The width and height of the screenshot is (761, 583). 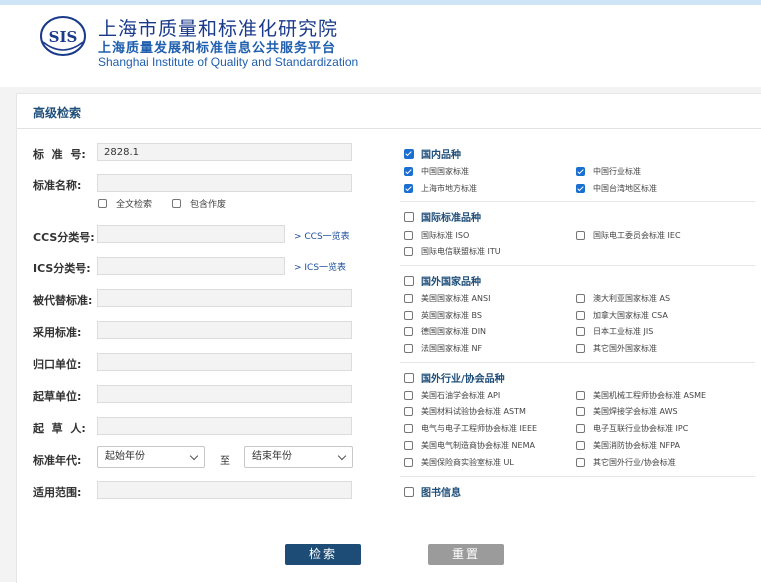 I want to click on std-name-label: 标准名称:, so click(x=57, y=185).